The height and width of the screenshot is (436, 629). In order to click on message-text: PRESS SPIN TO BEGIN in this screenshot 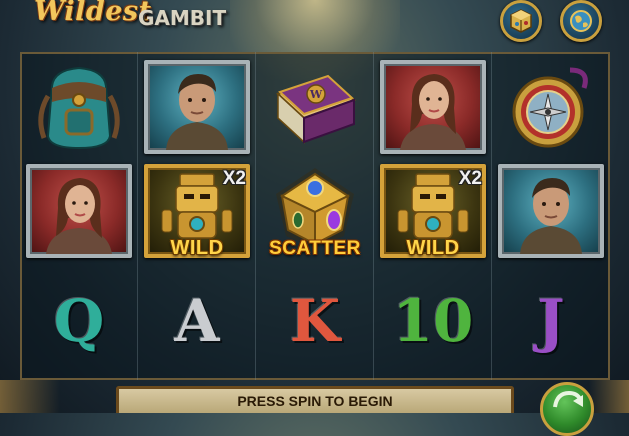, I will do `click(315, 401)`.